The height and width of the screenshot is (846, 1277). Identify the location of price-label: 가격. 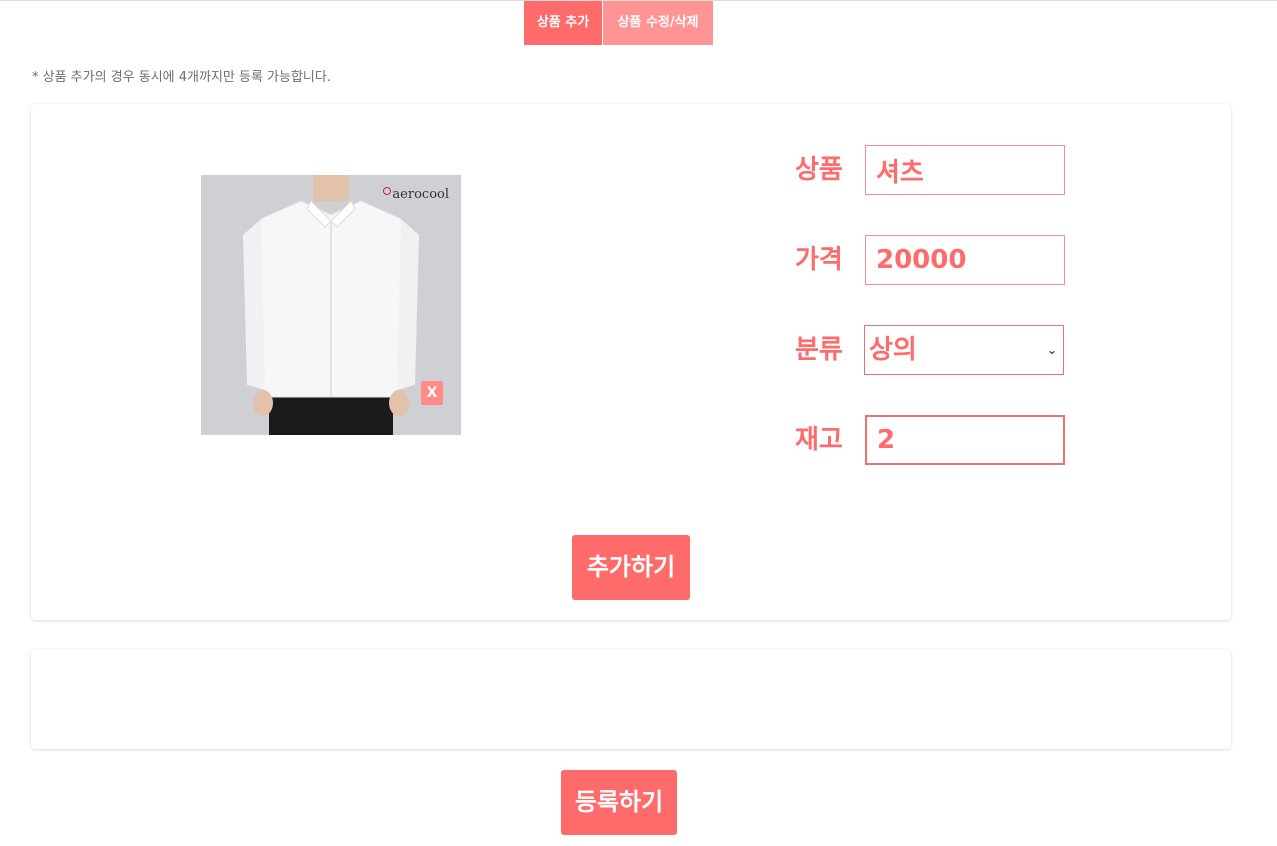
(819, 260).